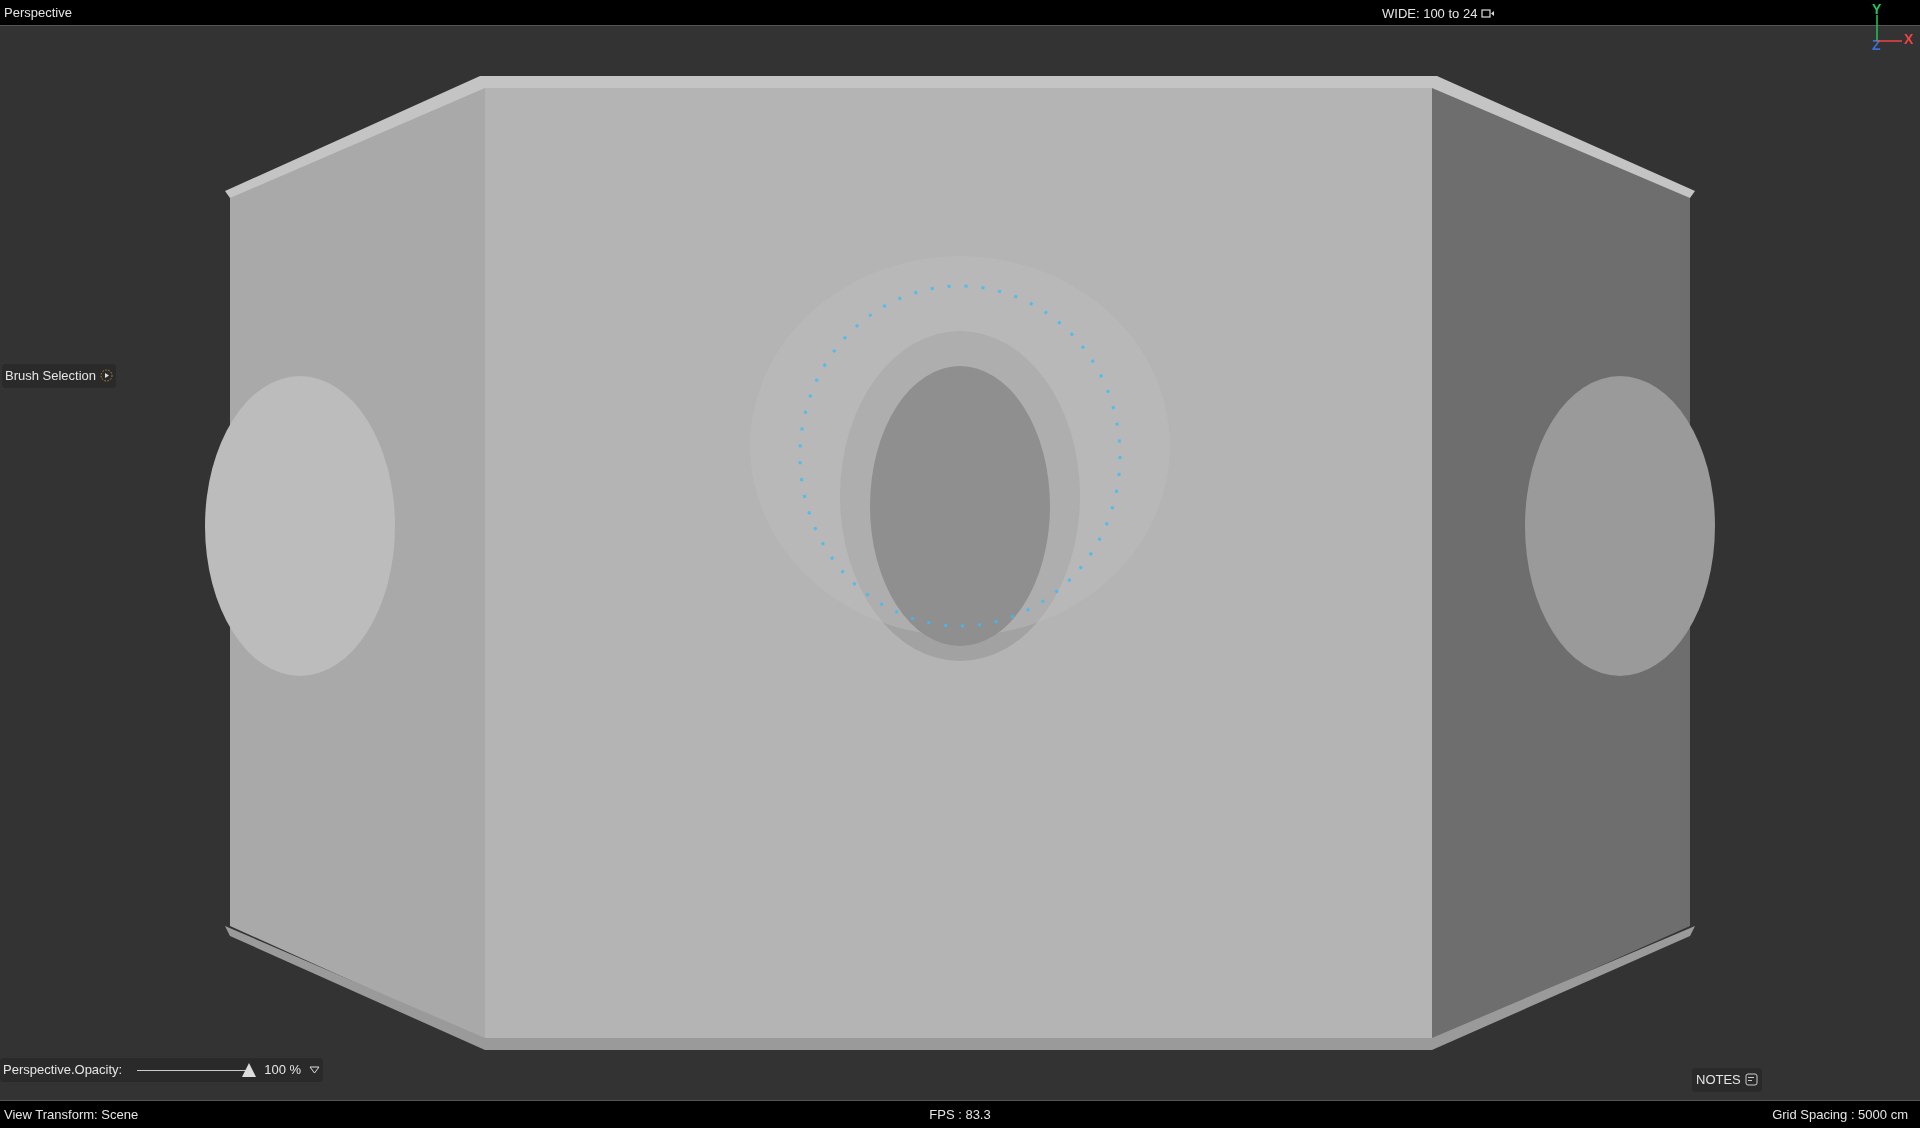 This screenshot has width=1920, height=1128. What do you see at coordinates (72, 1114) in the screenshot?
I see `view-transform-label: View Transform: Scene` at bounding box center [72, 1114].